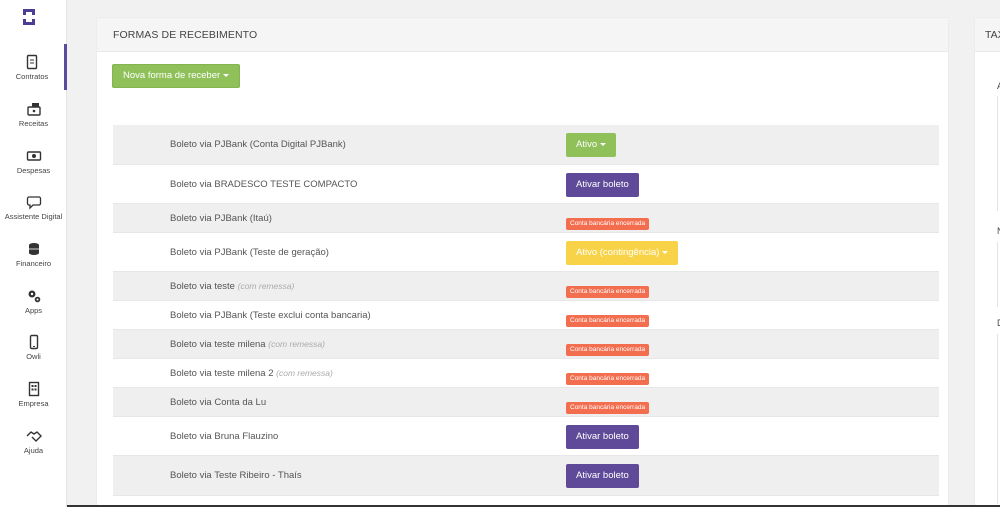  Describe the element at coordinates (987, 262) in the screenshot. I see `right-panel: TAX A N D` at that location.